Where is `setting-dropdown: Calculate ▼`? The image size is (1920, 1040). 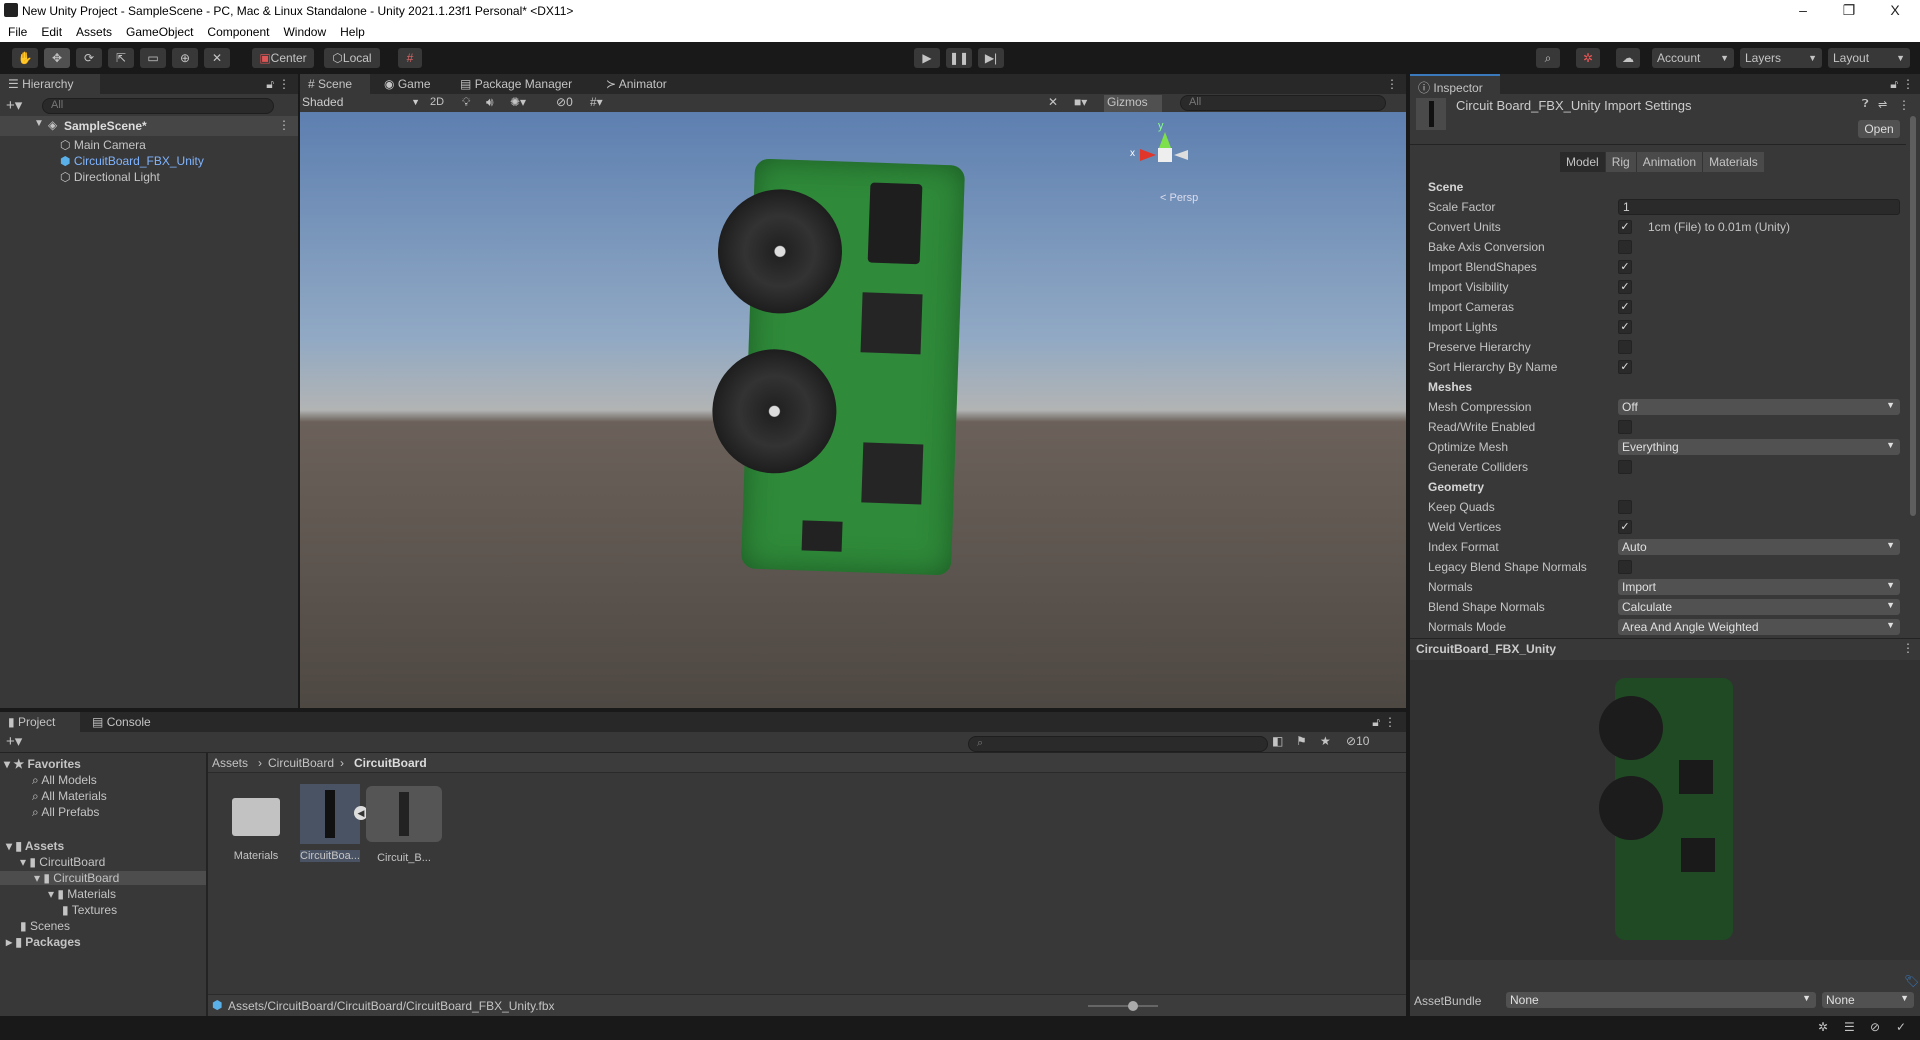
setting-dropdown: Calculate ▼ is located at coordinates (1759, 607).